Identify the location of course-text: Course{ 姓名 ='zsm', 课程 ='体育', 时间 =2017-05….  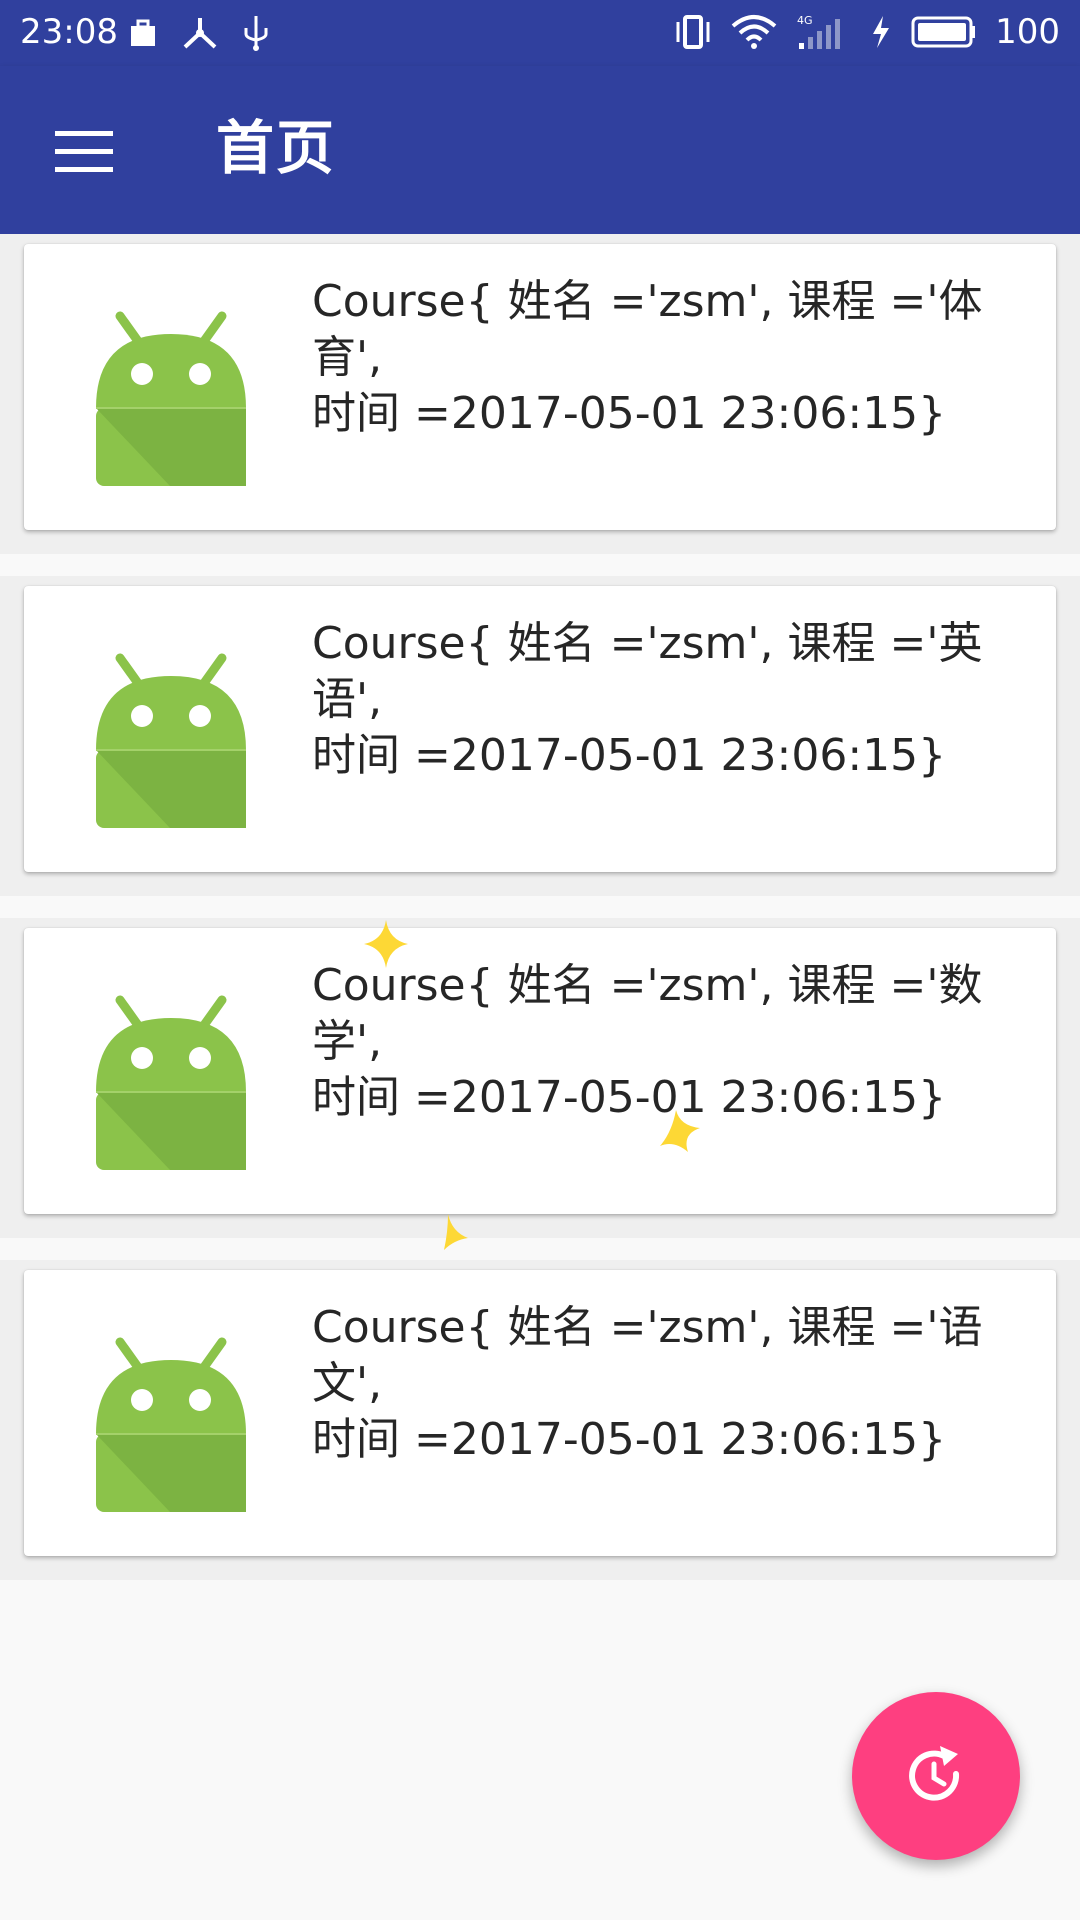
(677, 358).